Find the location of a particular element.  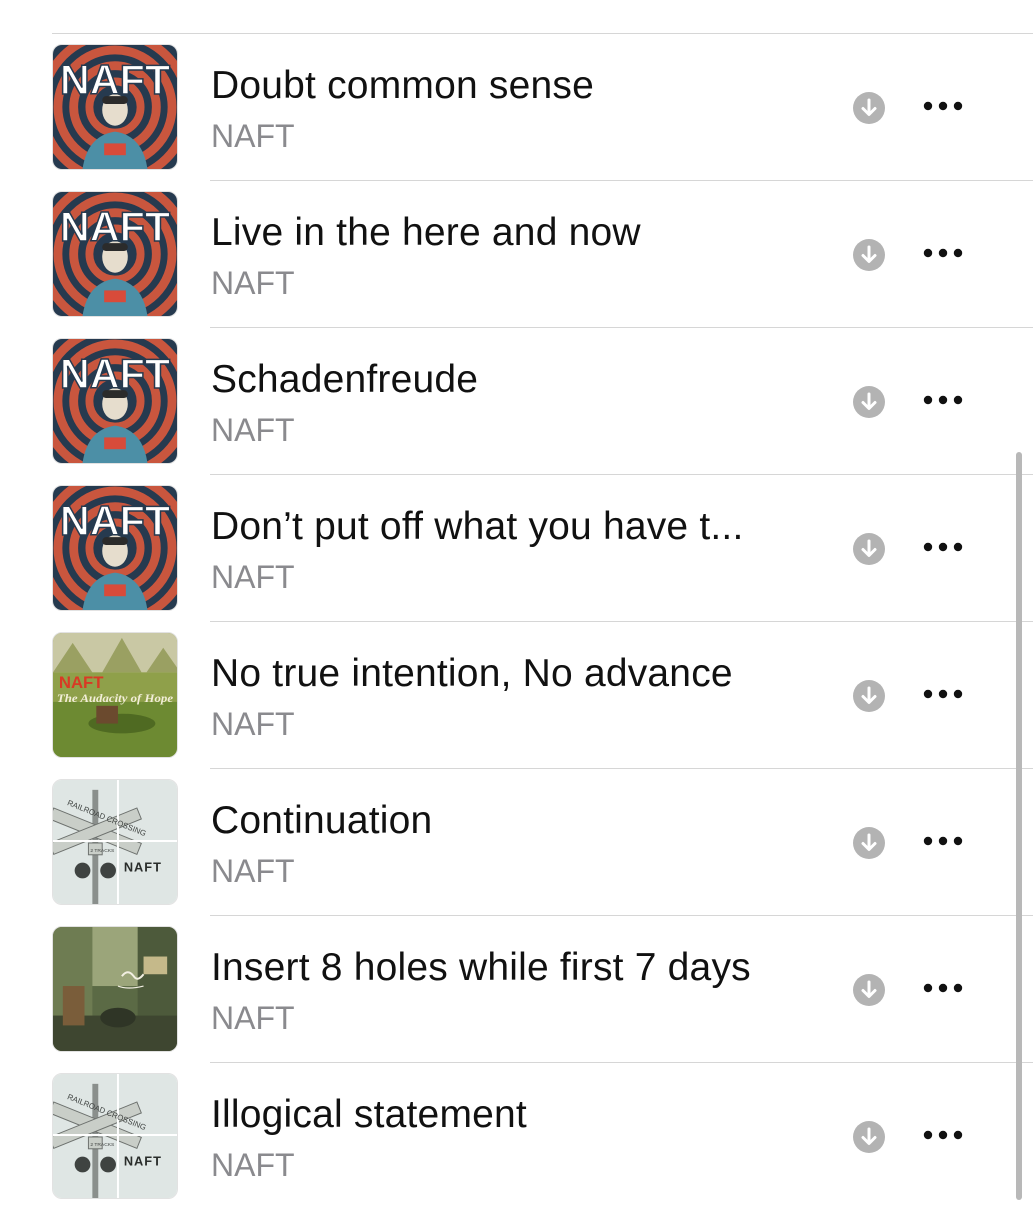

street-album-art is located at coordinates (115, 989).